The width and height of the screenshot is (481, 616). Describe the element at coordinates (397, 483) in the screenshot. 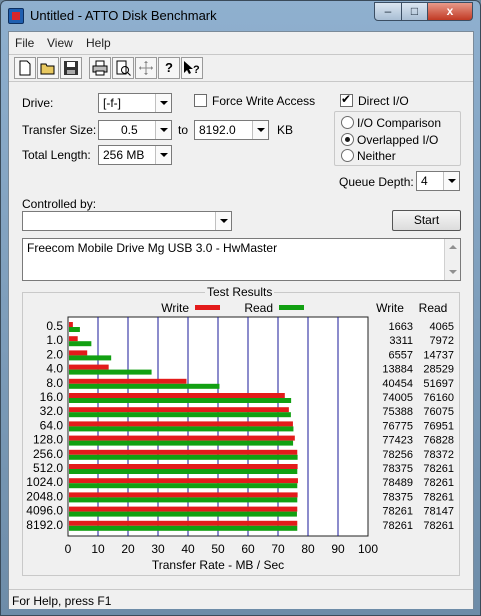

I see `value-write-1024.0: 78489` at that location.